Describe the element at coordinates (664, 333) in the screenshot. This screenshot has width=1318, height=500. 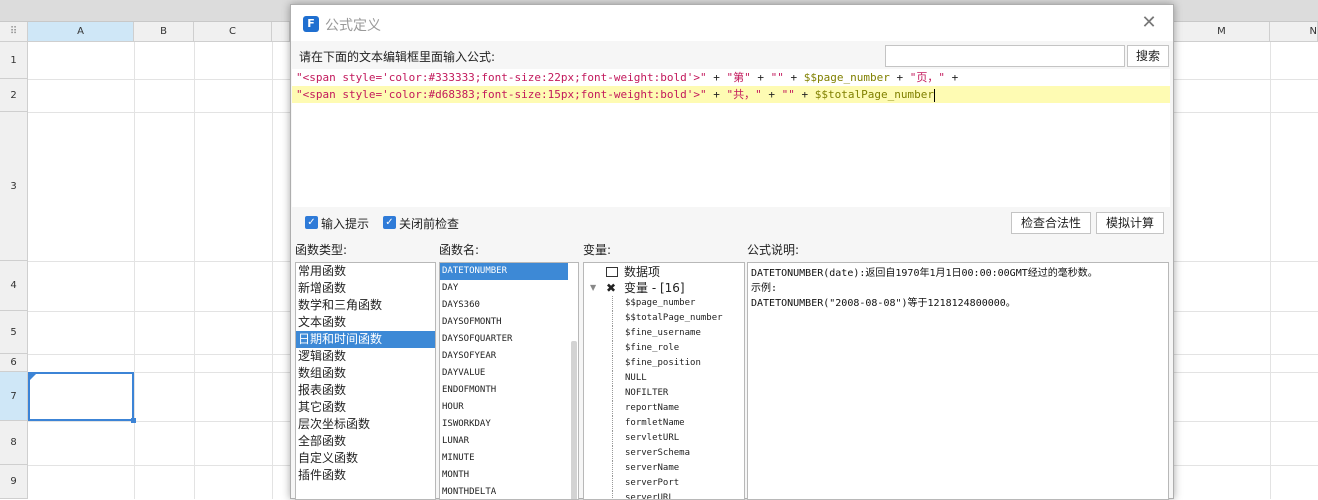
I see `variable-item: $fine_username` at that location.